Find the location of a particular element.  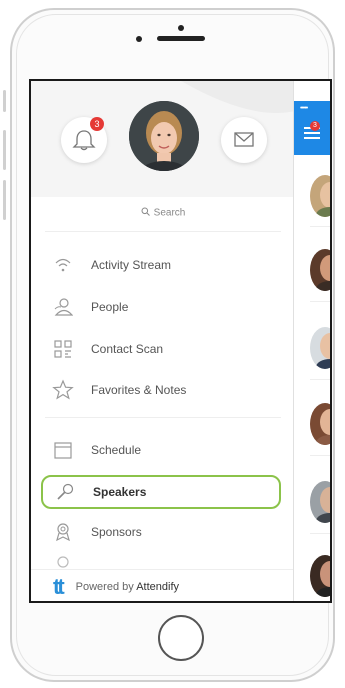

menu-item-label: Favorites & Notes is located at coordinates (139, 390).